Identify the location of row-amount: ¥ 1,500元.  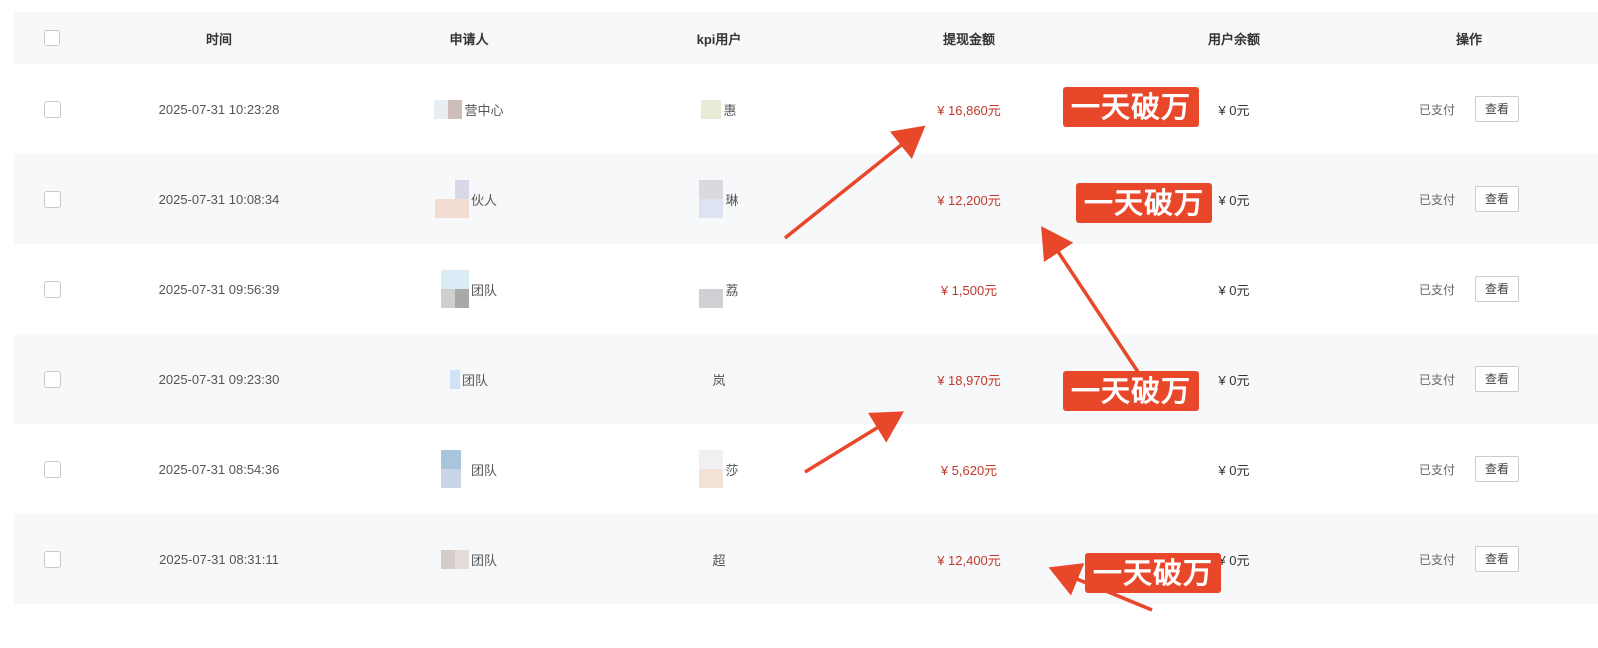
(969, 290).